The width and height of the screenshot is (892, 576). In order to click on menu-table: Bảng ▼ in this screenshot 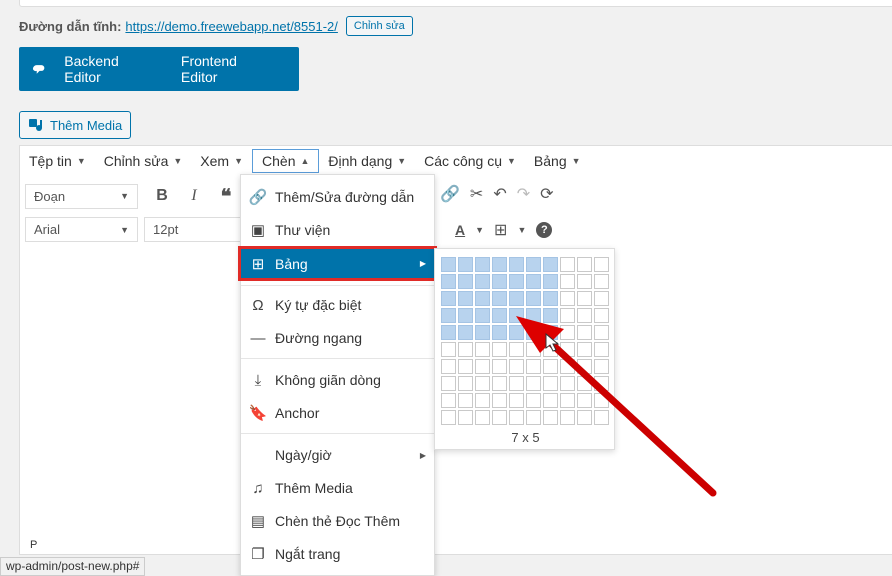, I will do `click(557, 161)`.